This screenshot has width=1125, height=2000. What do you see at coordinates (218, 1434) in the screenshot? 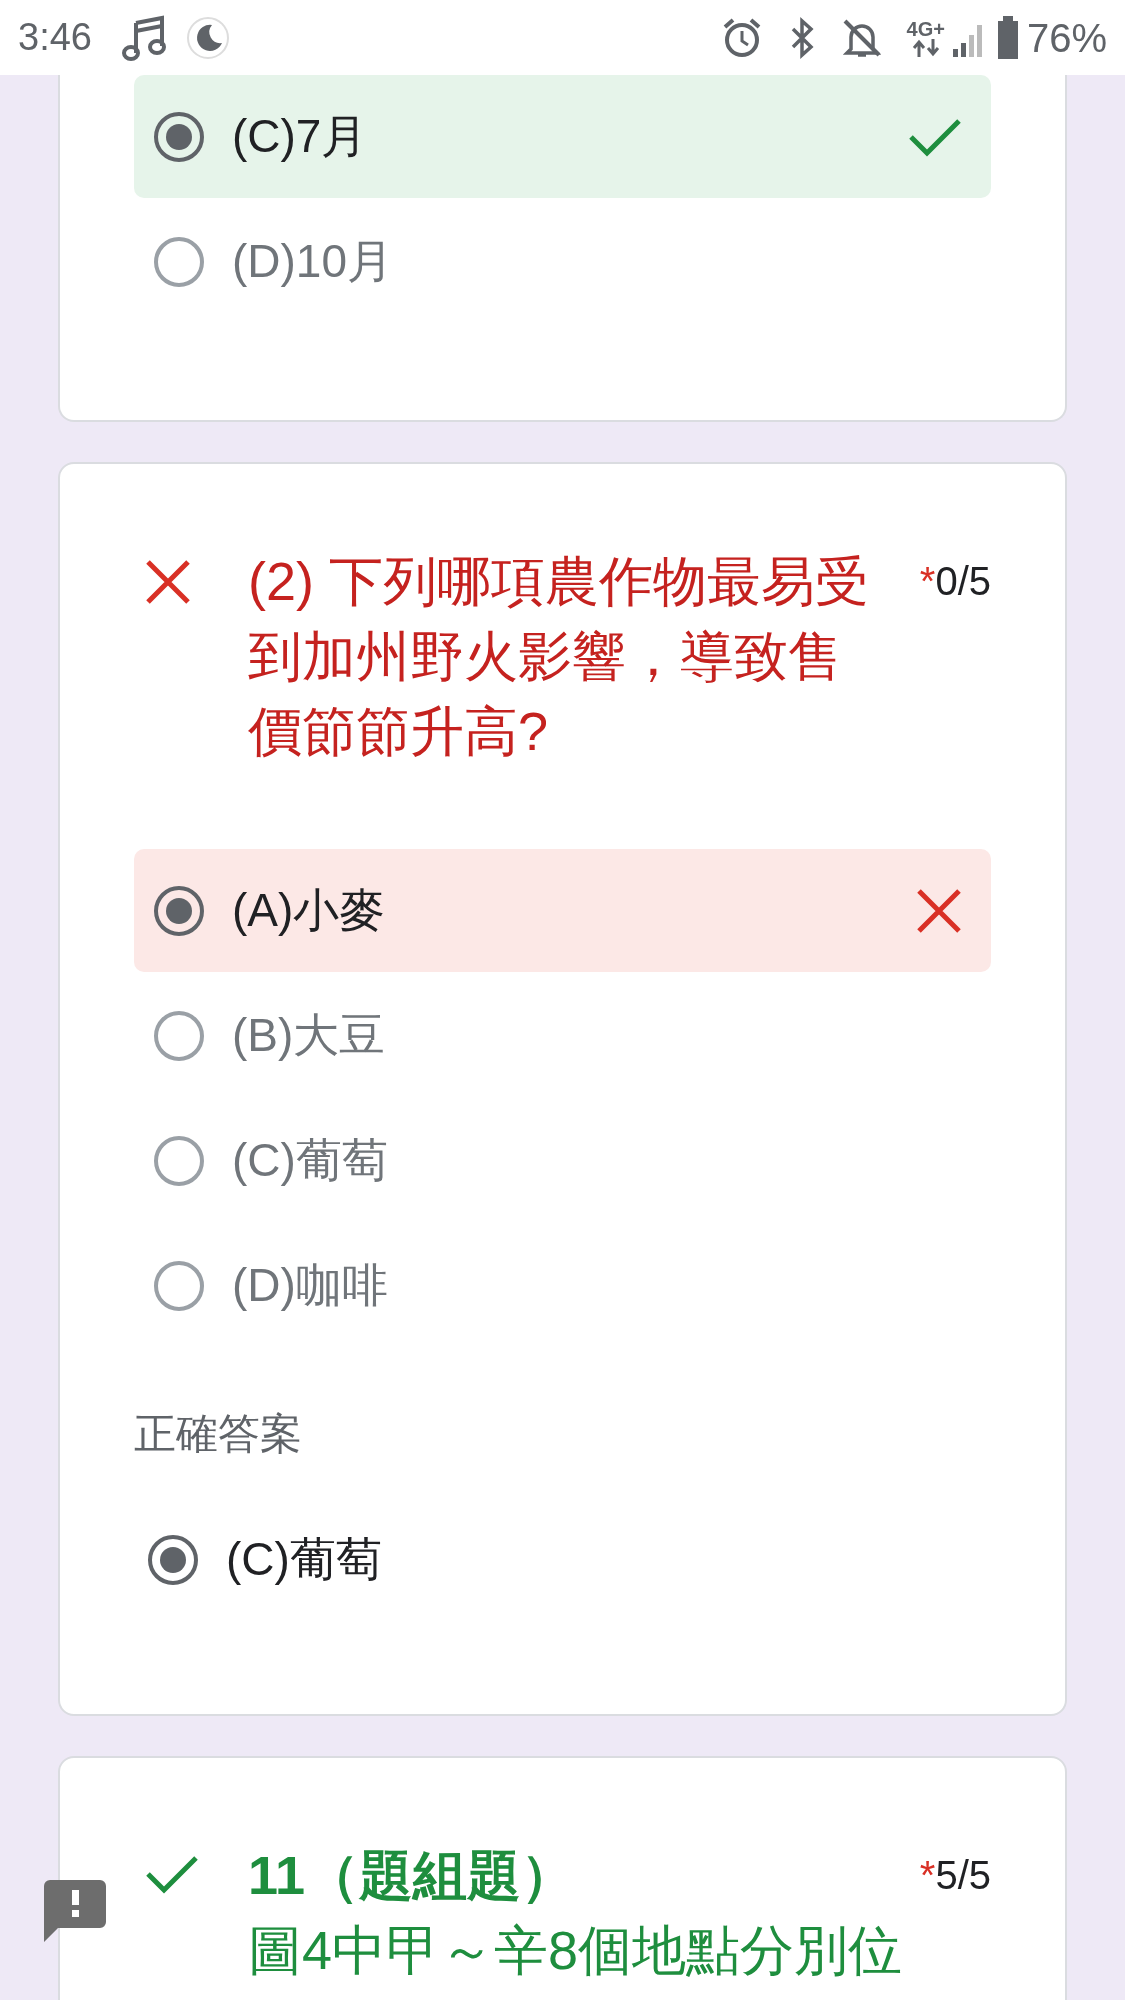
I see `correct-answer-heading: 正確答案` at bounding box center [218, 1434].